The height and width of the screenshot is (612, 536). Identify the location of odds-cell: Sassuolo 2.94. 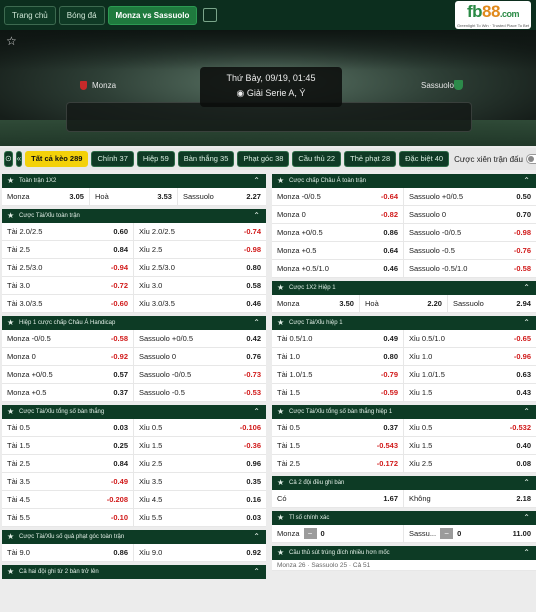
(492, 303).